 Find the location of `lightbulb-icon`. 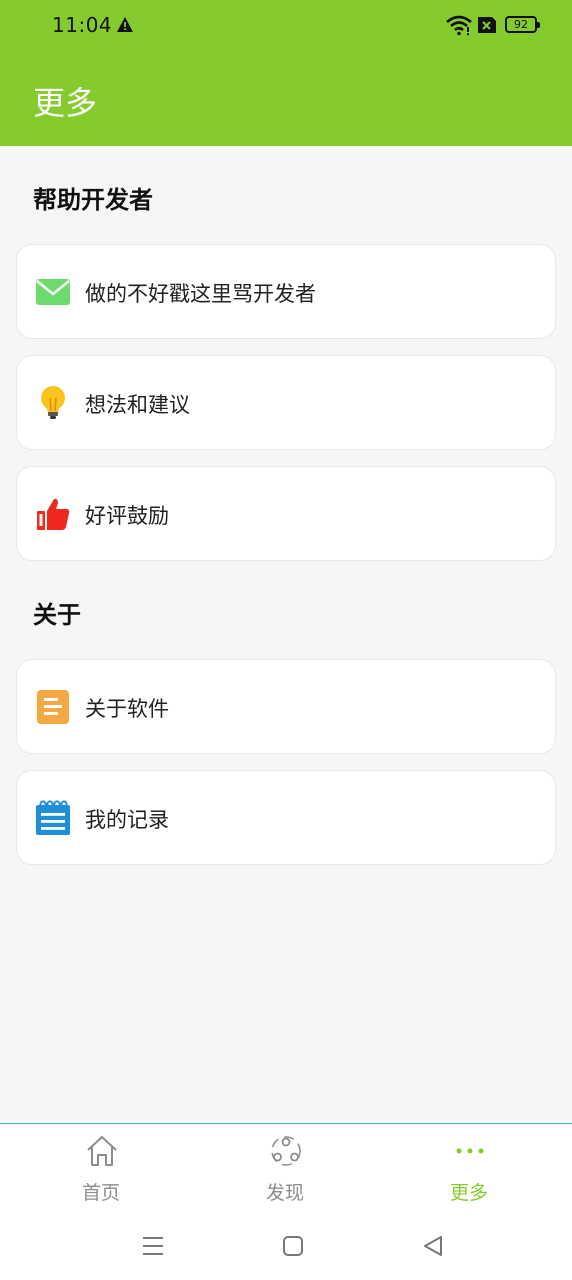

lightbulb-icon is located at coordinates (53, 402).